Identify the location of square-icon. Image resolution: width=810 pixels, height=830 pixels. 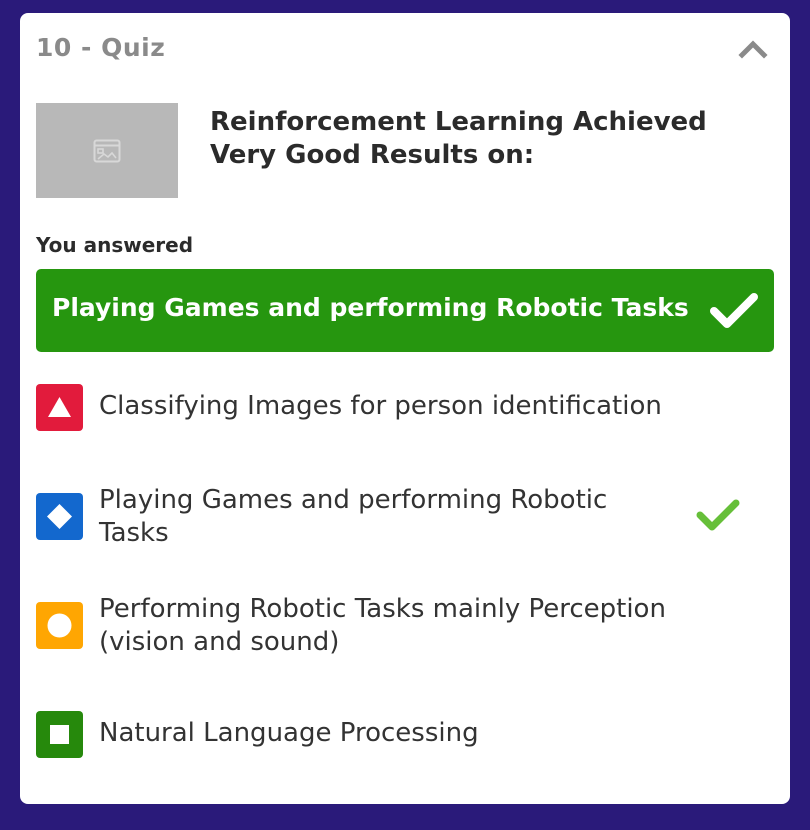
(59, 734).